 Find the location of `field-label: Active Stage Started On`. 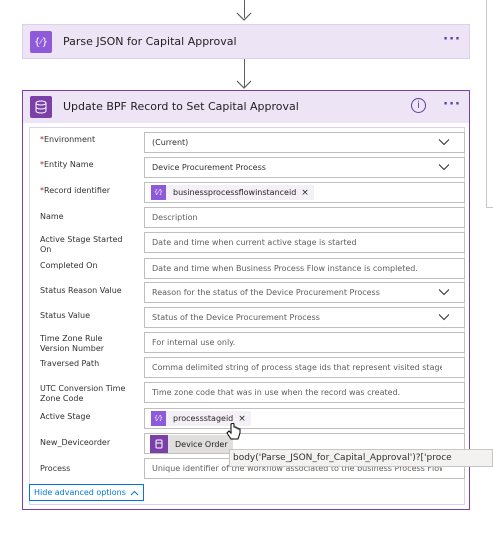

field-label: Active Stage Started On is located at coordinates (85, 245).